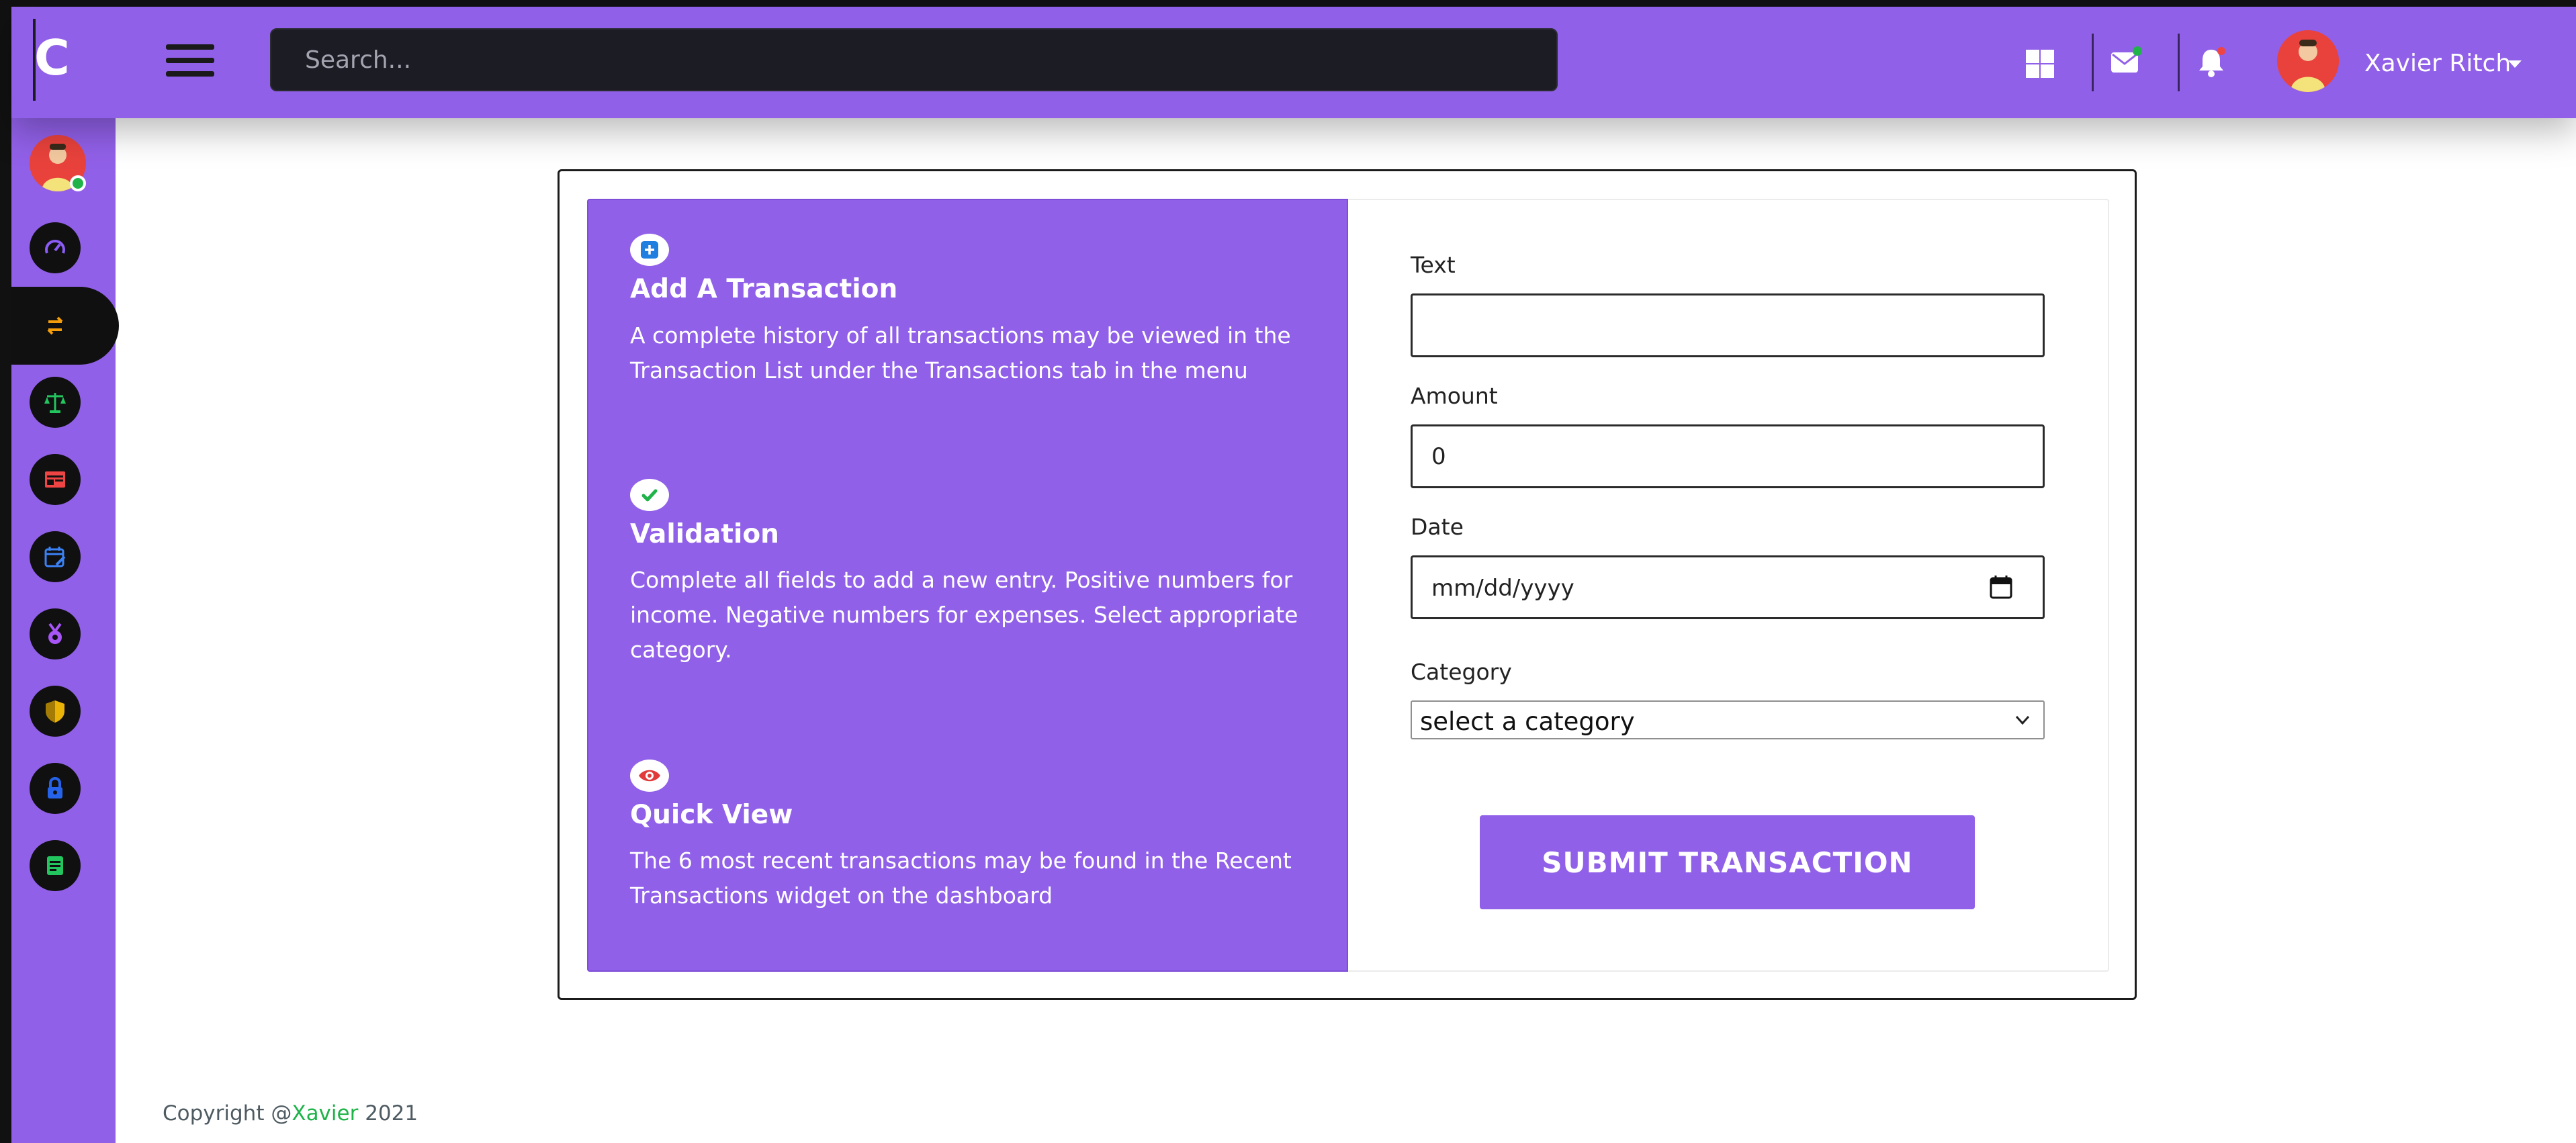 This screenshot has height=1143, width=2576. What do you see at coordinates (58, 163) in the screenshot?
I see `sidebar-avatar` at bounding box center [58, 163].